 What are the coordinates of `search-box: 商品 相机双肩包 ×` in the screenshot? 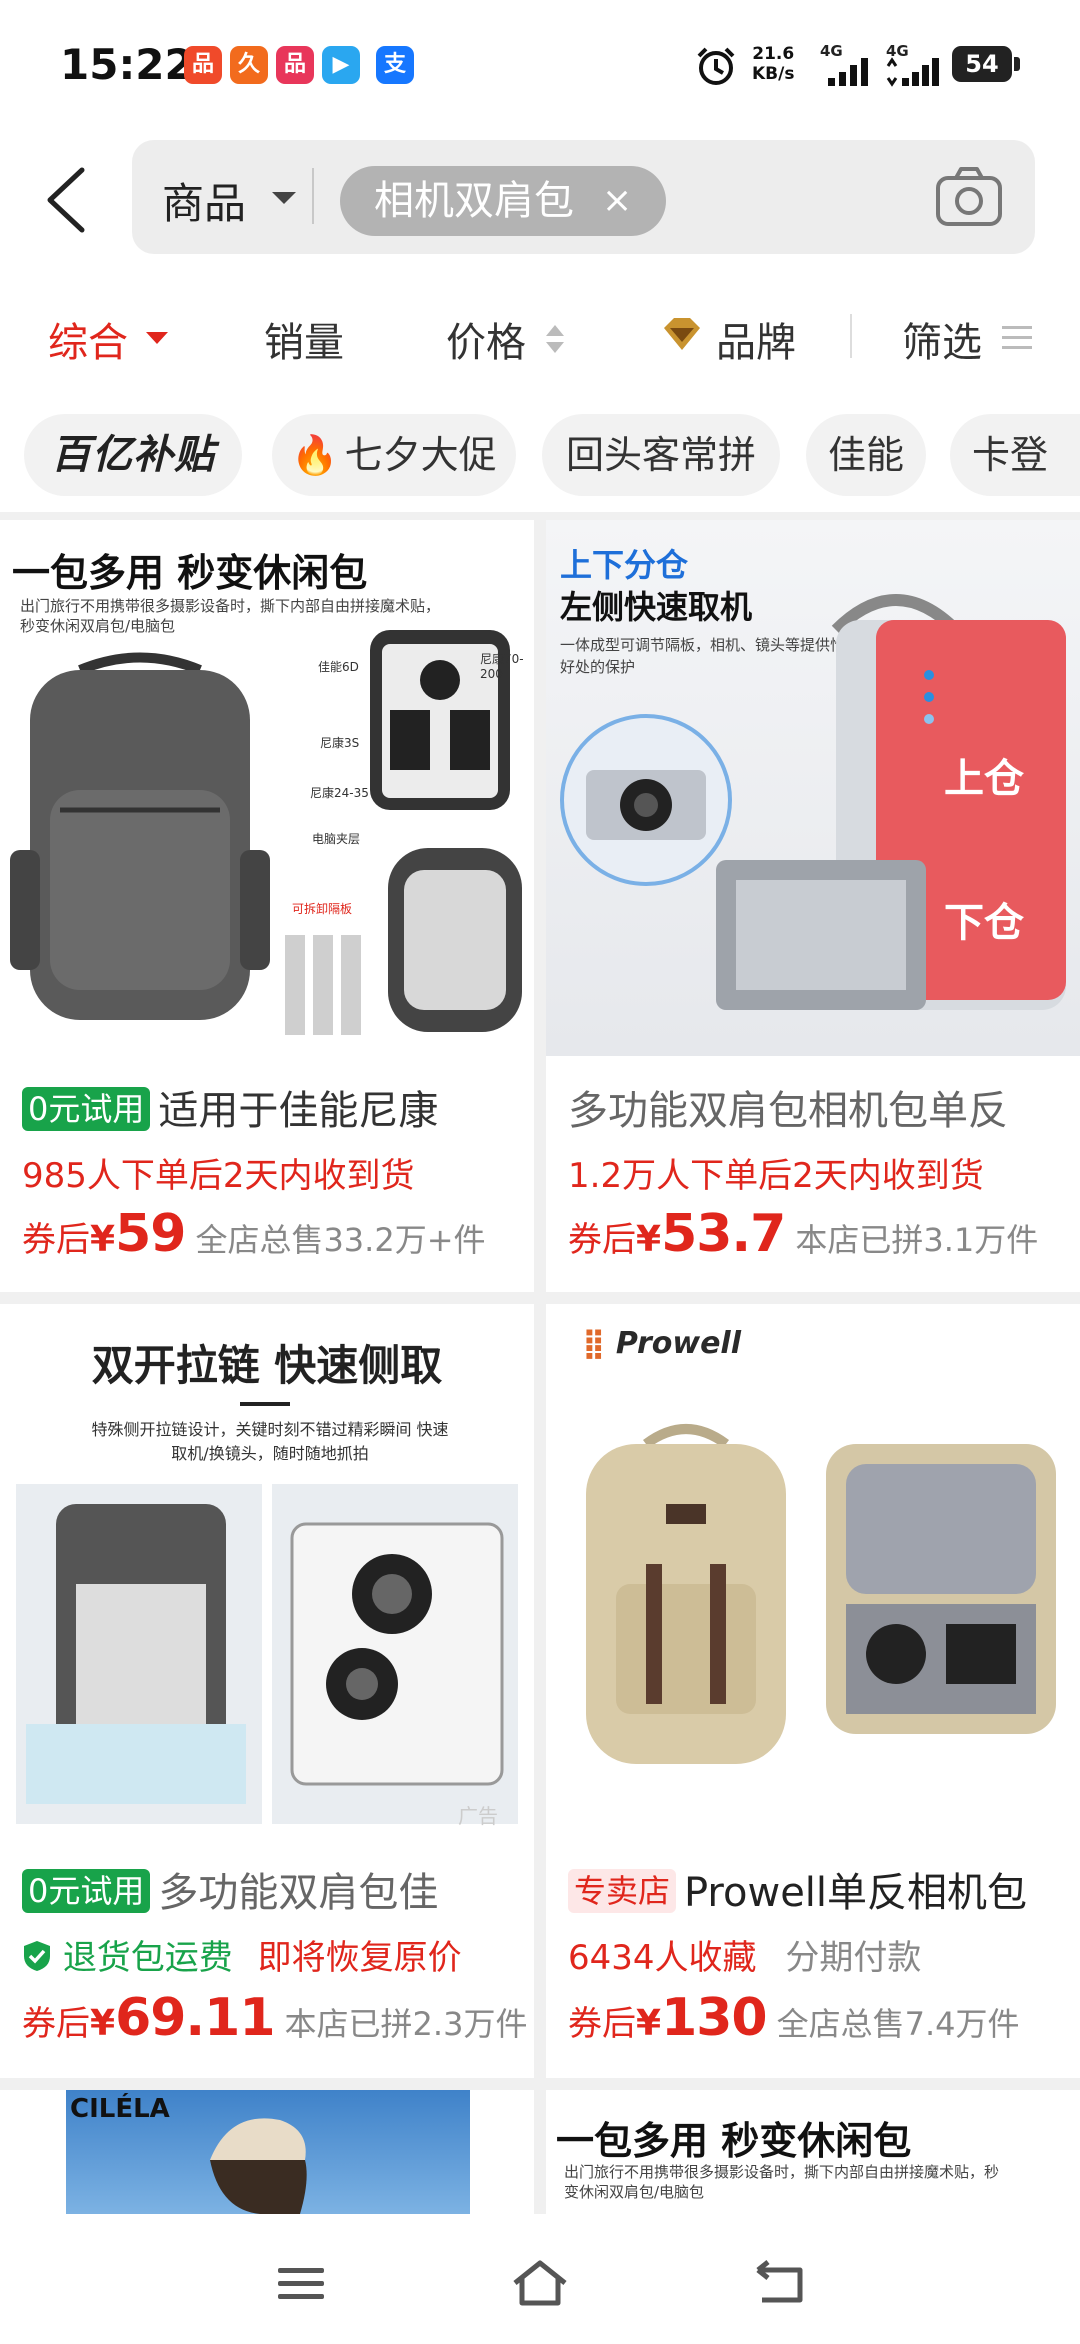 It's located at (583, 197).